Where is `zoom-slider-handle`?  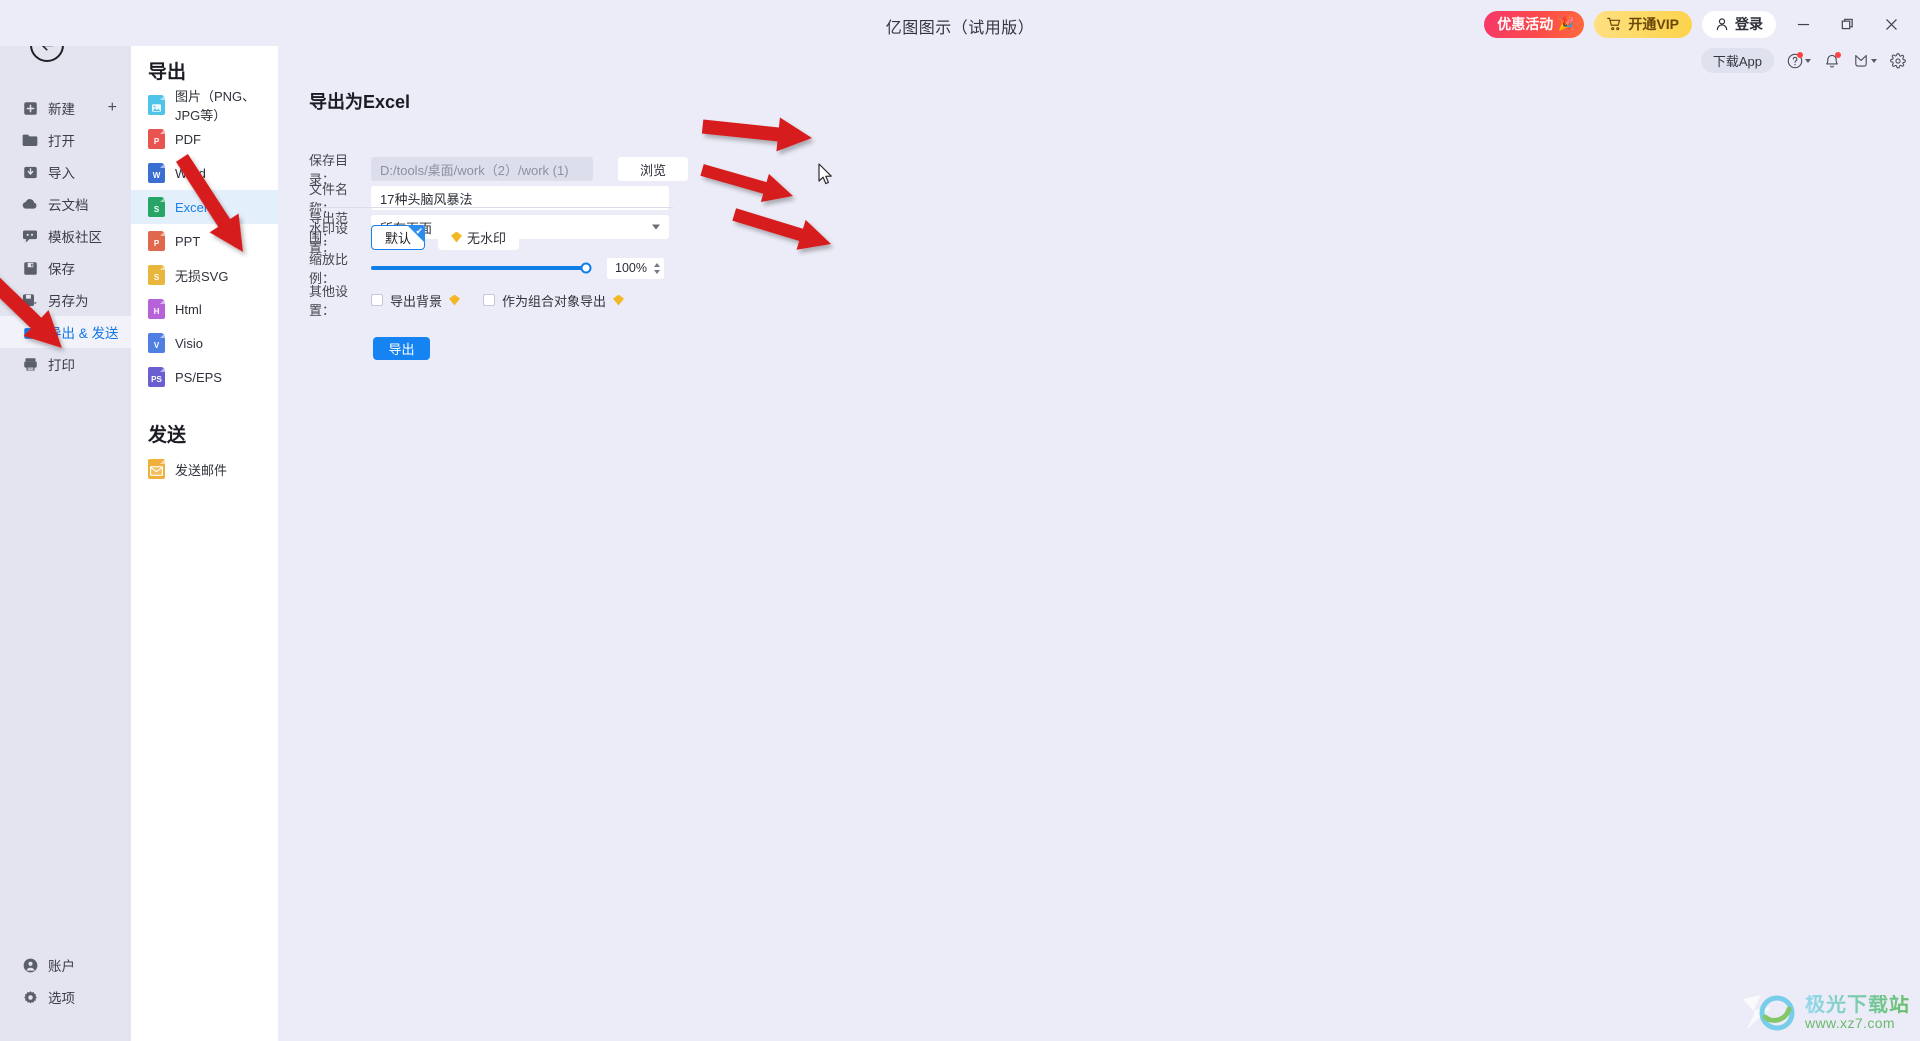 zoom-slider-handle is located at coordinates (586, 268).